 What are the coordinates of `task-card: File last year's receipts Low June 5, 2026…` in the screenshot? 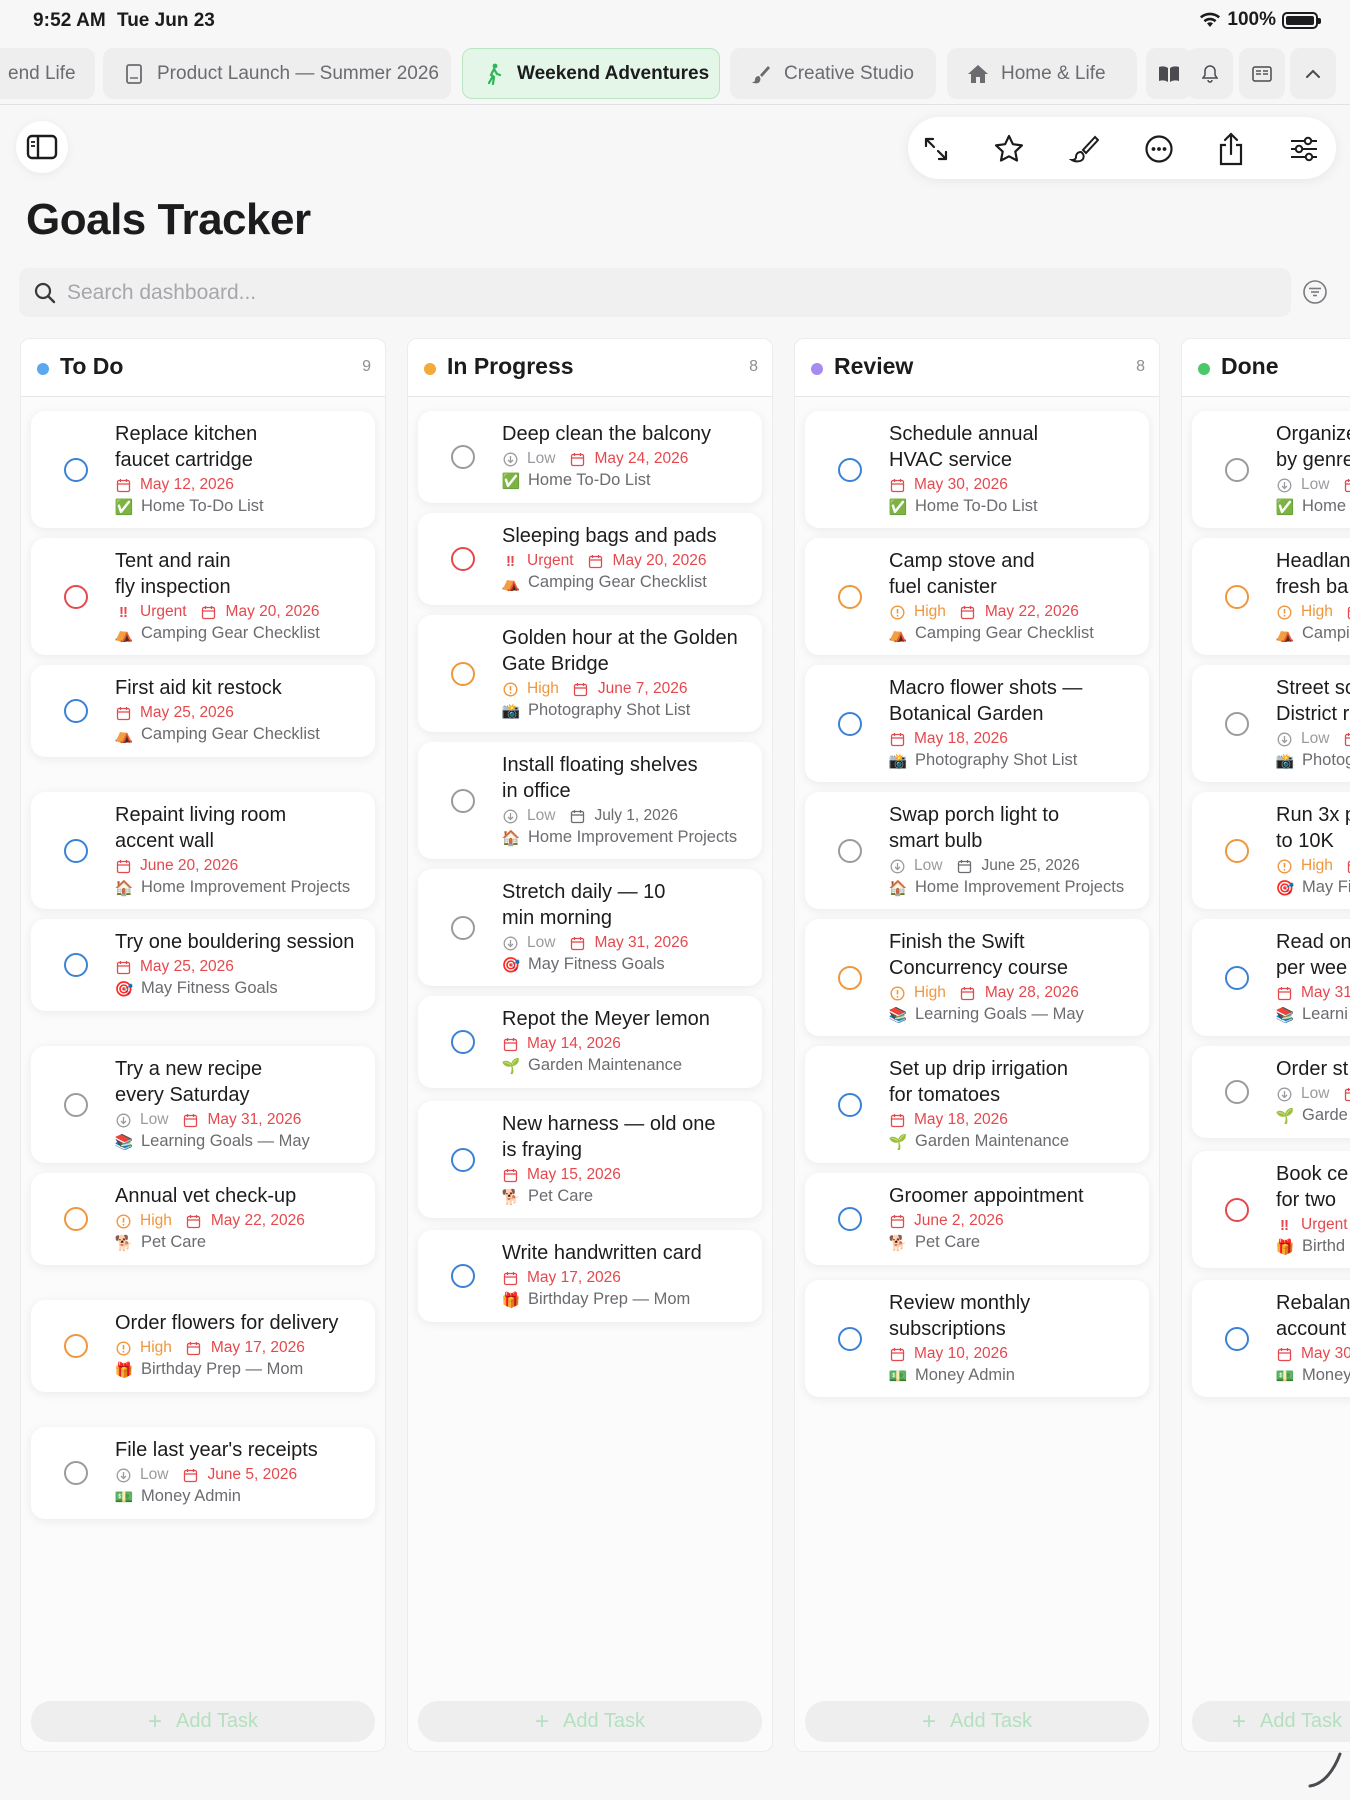 It's located at (203, 1473).